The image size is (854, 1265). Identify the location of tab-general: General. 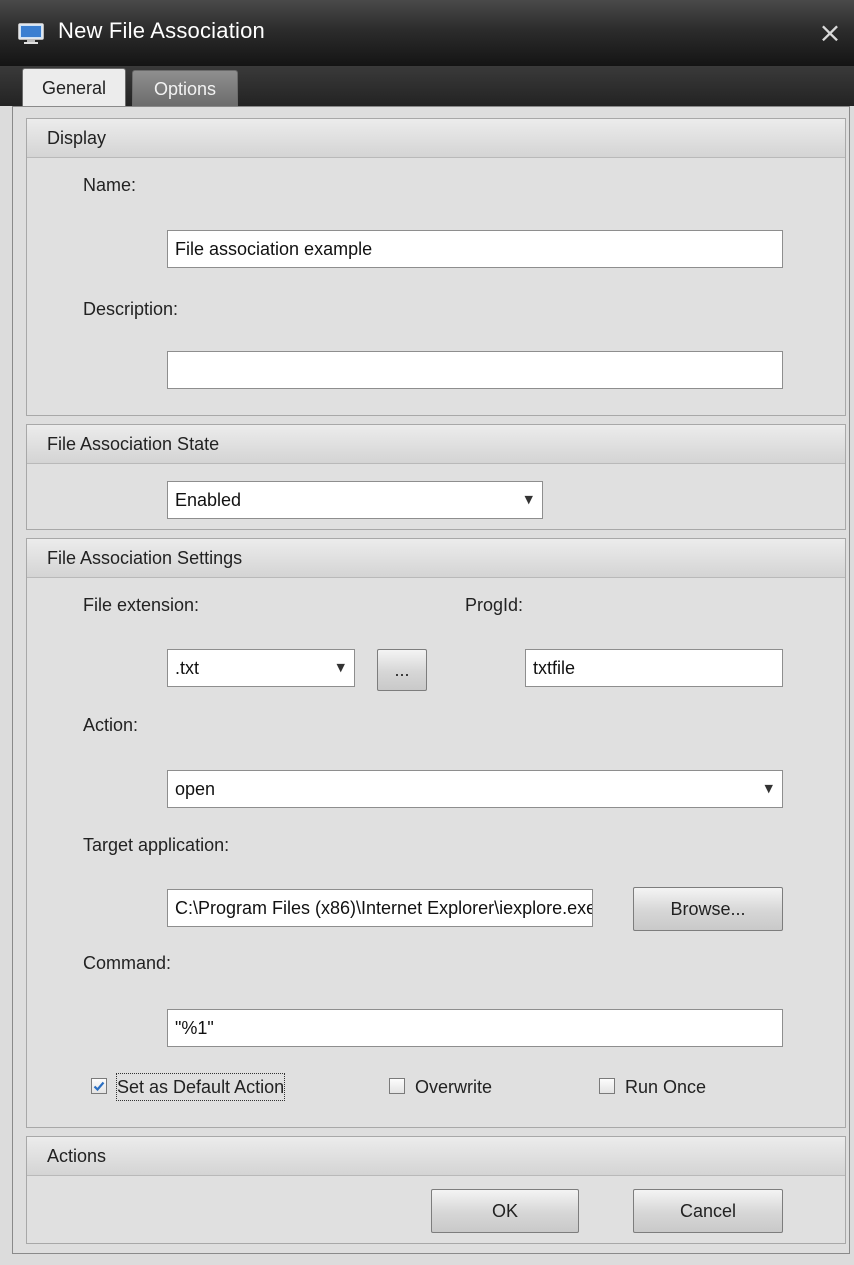
(74, 88).